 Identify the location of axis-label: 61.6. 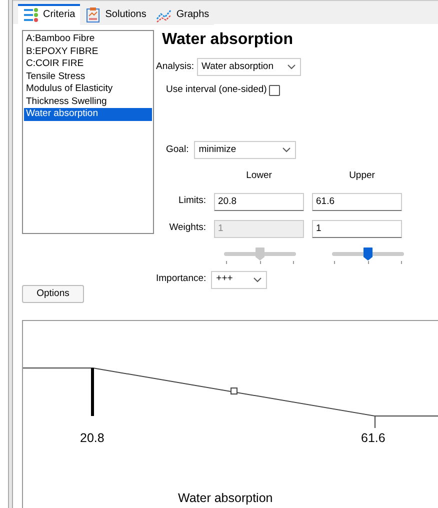
(373, 438).